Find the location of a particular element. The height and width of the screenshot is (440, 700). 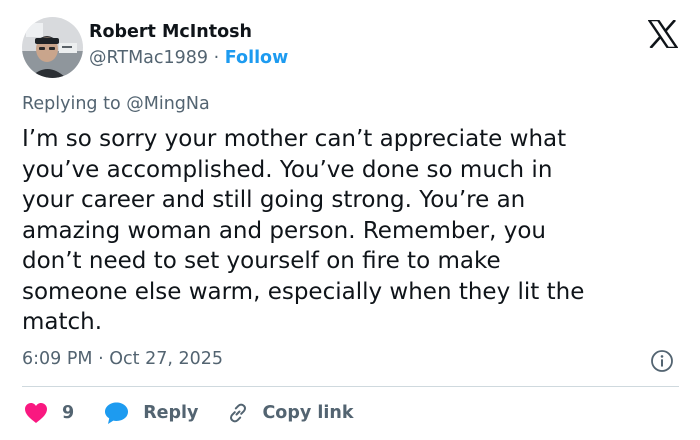

action-bar: 9 Reply Copy link is located at coordinates (187, 413).